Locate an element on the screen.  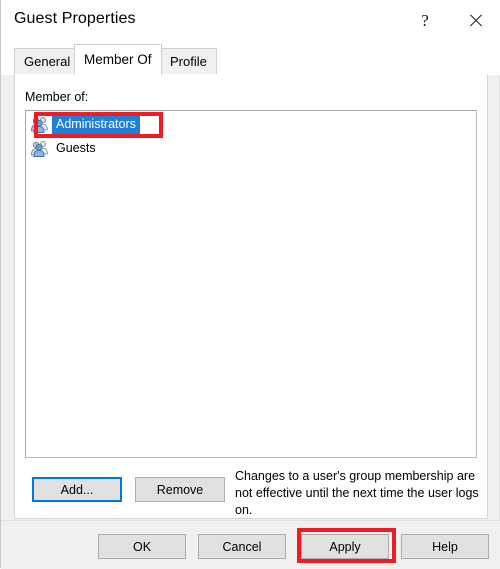
cancel-button: Cancel is located at coordinates (242, 546).